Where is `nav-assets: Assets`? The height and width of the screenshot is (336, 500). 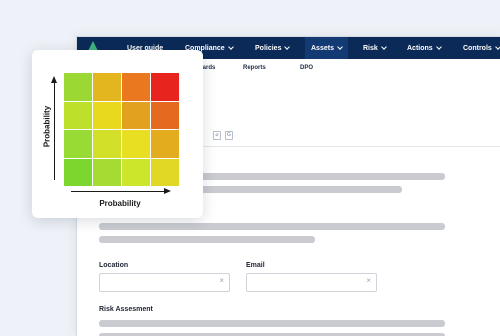 nav-assets: Assets is located at coordinates (326, 48).